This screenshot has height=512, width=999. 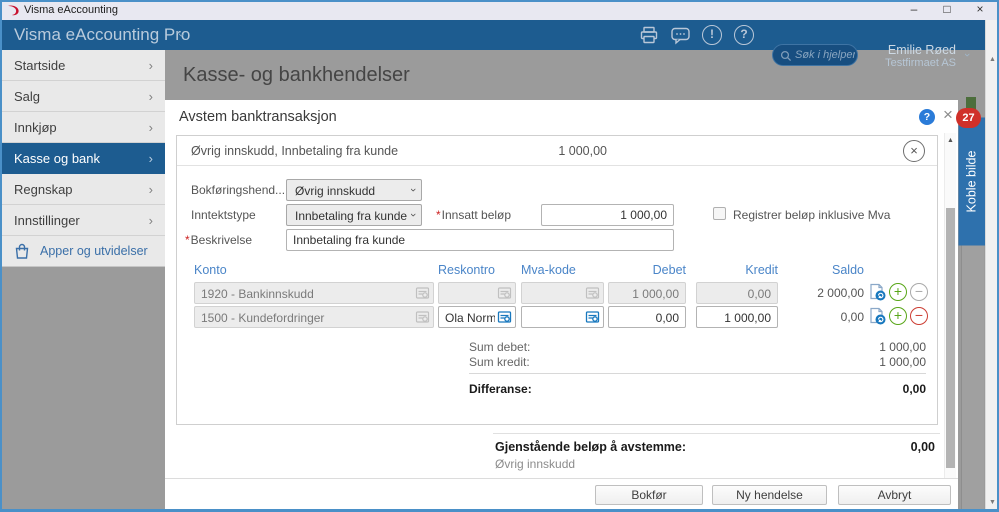 I want to click on visma-logo-icon, so click(x=13, y=10).